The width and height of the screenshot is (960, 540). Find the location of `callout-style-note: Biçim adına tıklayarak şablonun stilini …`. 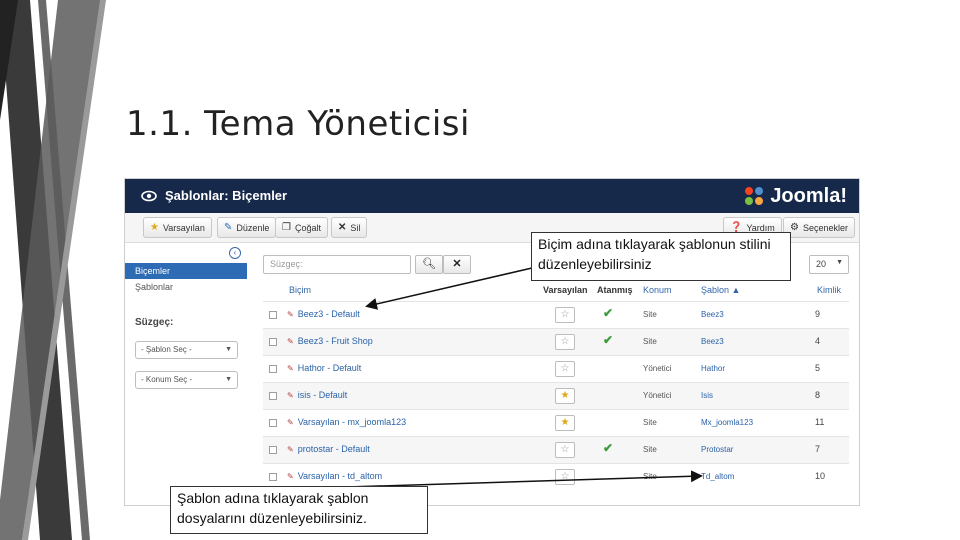

callout-style-note: Biçim adına tıklayarak şablonun stilini … is located at coordinates (661, 256).